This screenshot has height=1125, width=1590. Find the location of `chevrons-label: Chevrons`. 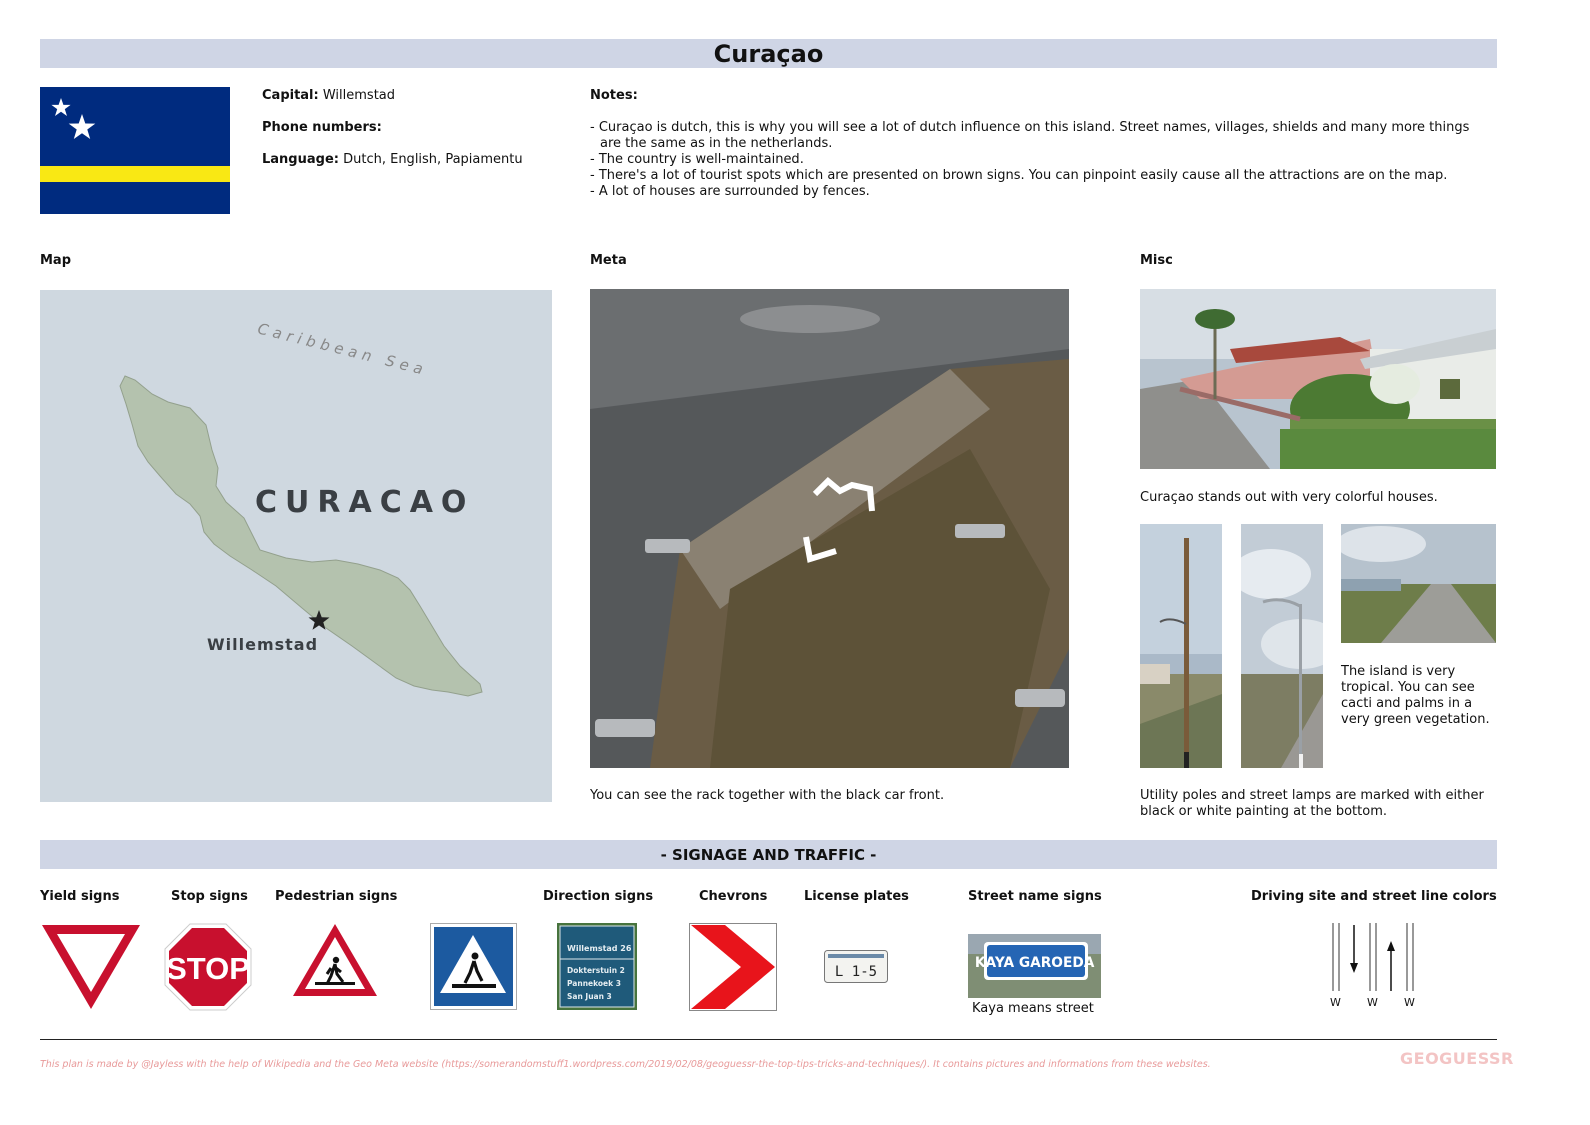

chevrons-label: Chevrons is located at coordinates (733, 896).